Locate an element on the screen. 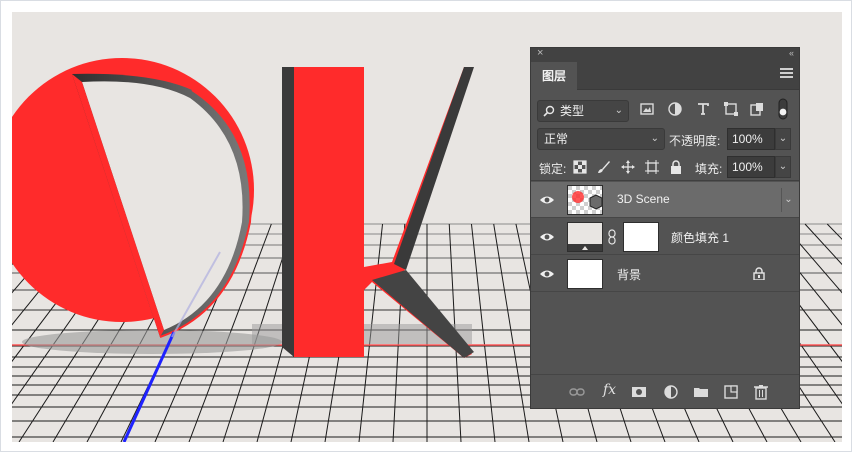  lock-all-icon is located at coordinates (676, 167).